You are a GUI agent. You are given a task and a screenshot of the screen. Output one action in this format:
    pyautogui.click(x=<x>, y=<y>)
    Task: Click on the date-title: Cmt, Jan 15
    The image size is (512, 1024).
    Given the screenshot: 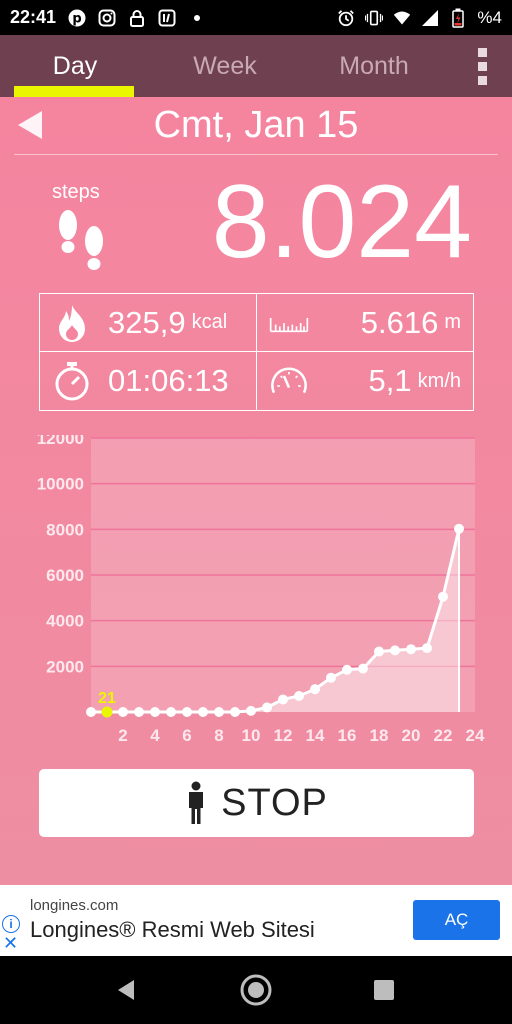 What is the action you would take?
    pyautogui.click(x=256, y=125)
    